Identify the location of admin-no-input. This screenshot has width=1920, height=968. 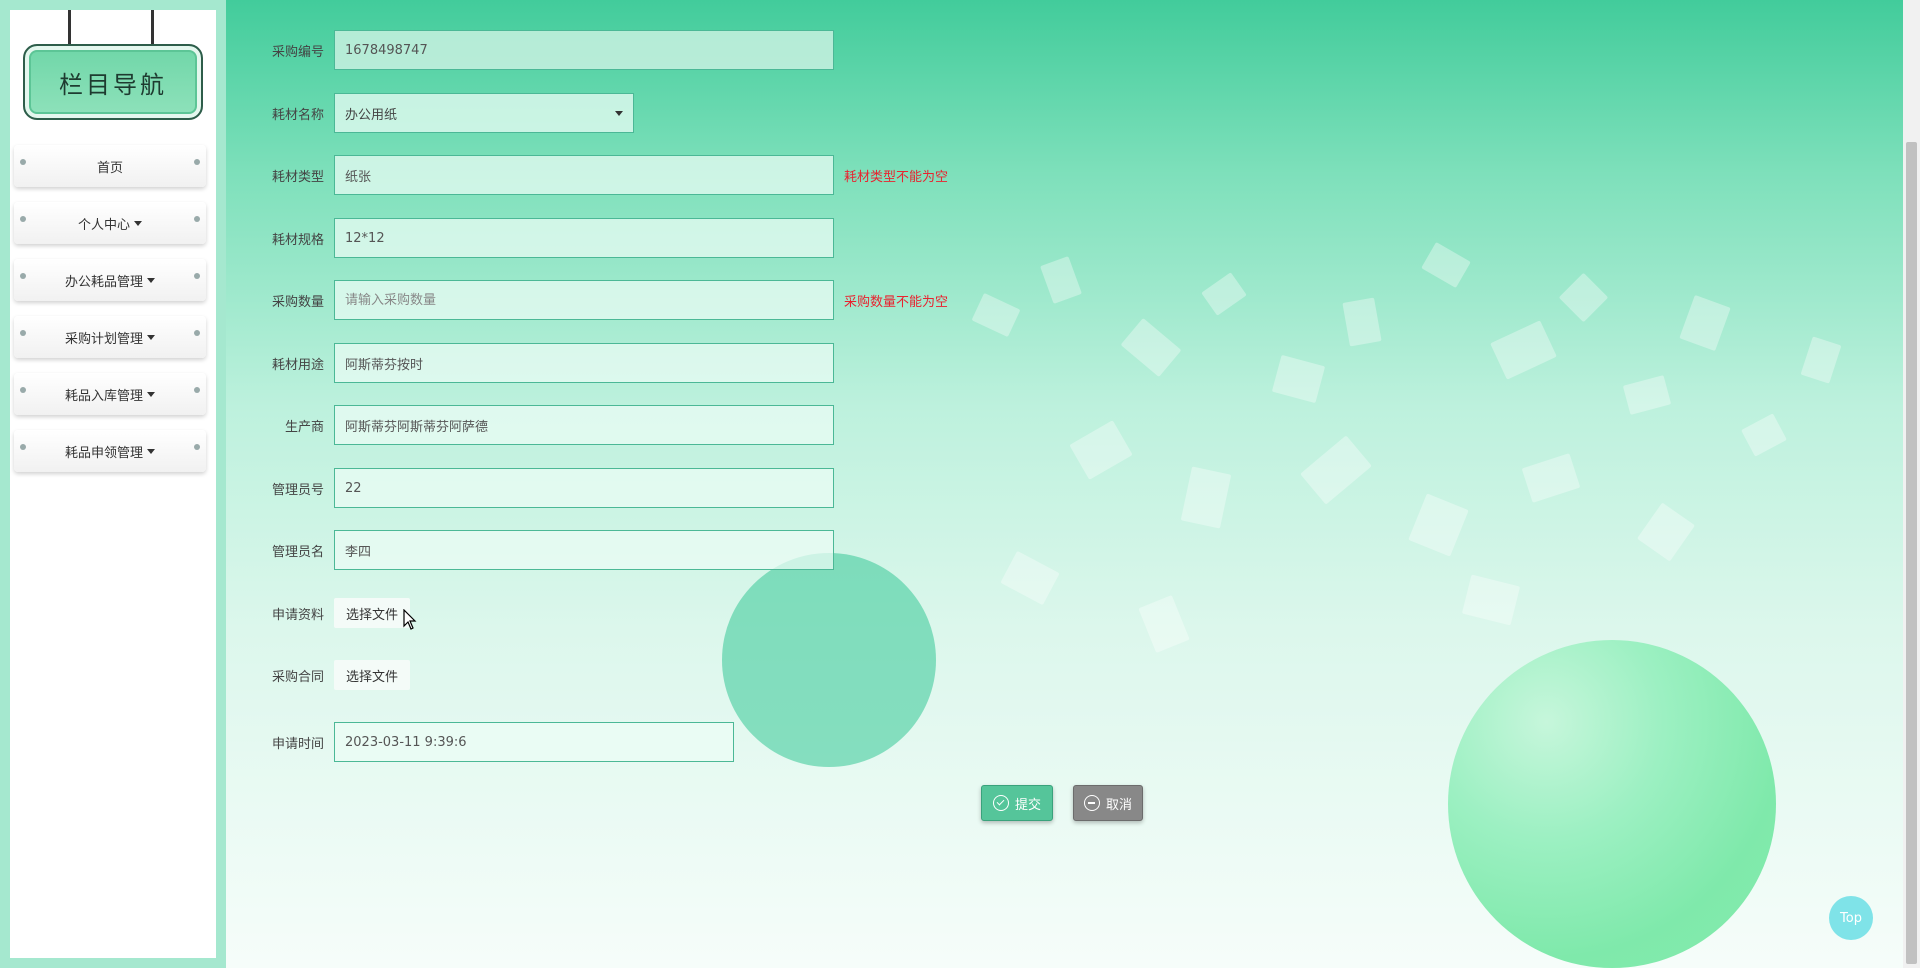
(584, 488).